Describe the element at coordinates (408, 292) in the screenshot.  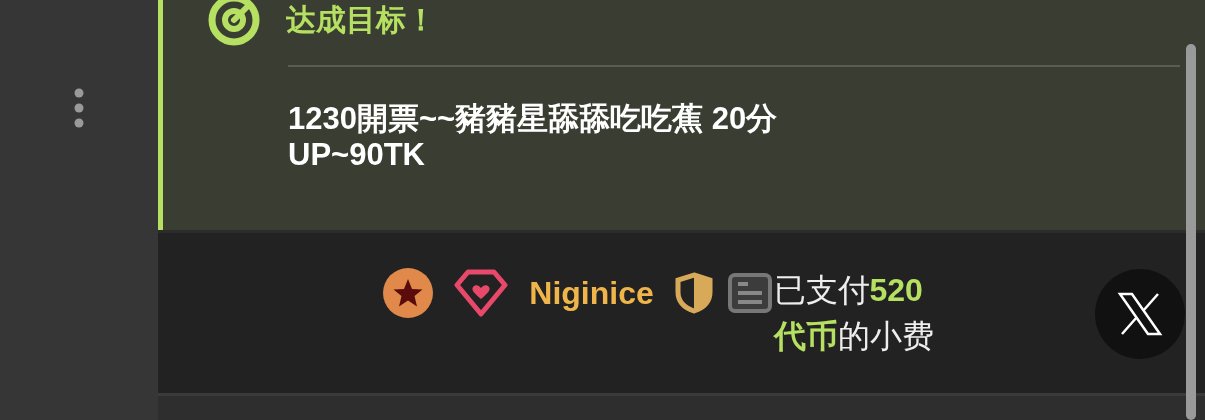
I see `star-badge-icon` at that location.